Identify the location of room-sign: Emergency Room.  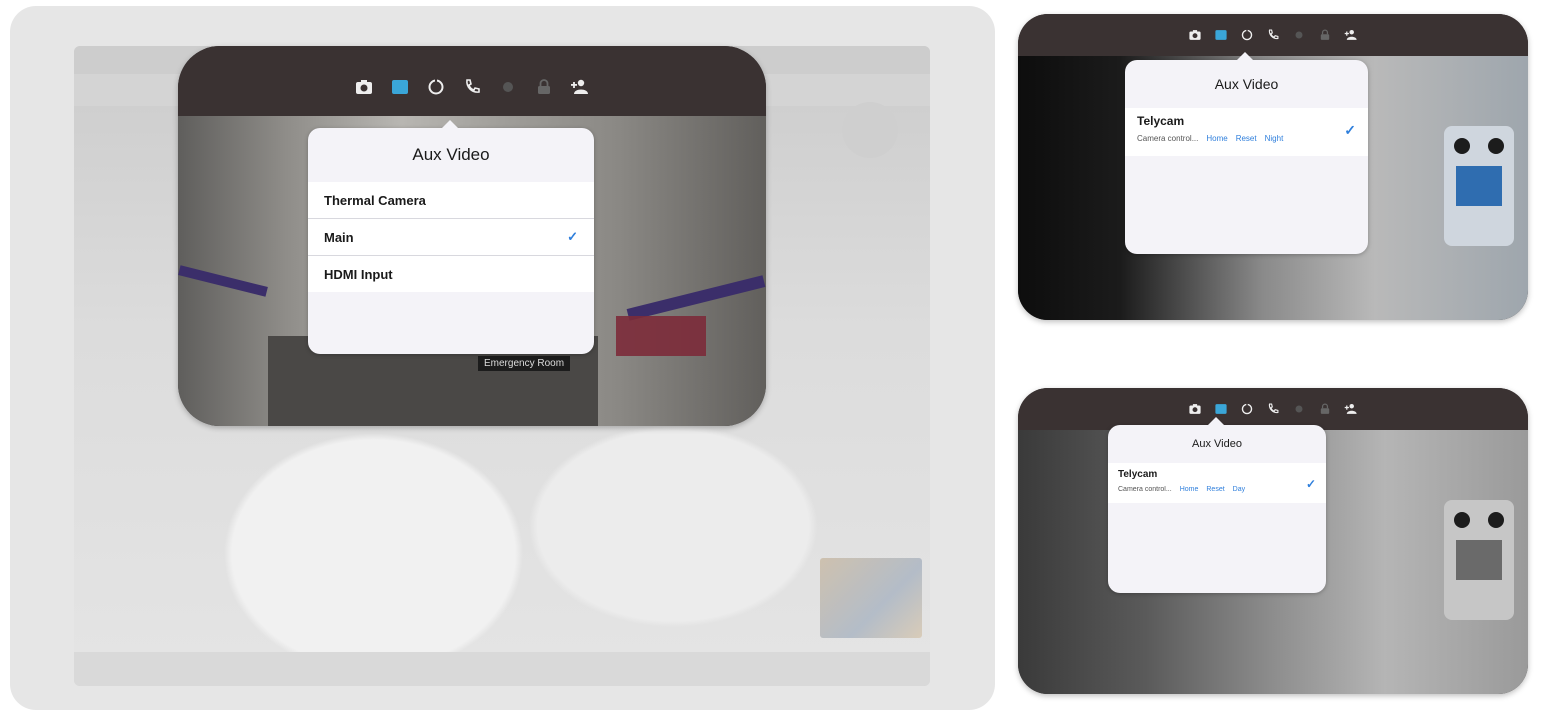
(524, 363).